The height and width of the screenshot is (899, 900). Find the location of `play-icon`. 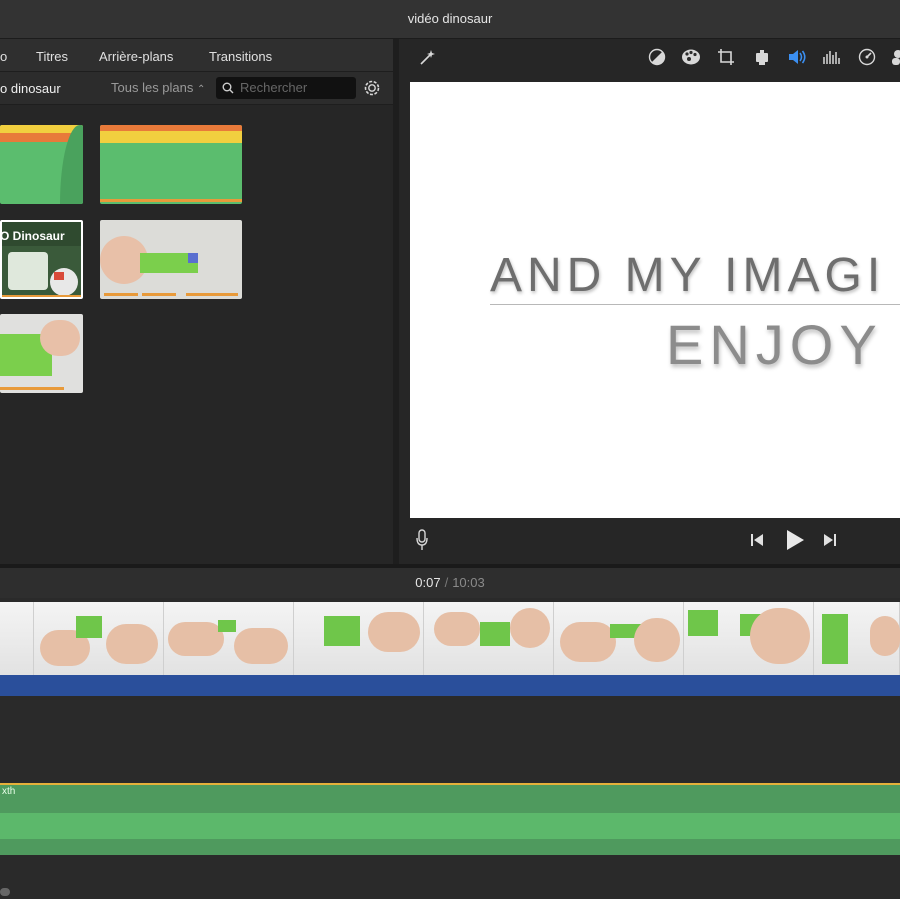

play-icon is located at coordinates (795, 540).